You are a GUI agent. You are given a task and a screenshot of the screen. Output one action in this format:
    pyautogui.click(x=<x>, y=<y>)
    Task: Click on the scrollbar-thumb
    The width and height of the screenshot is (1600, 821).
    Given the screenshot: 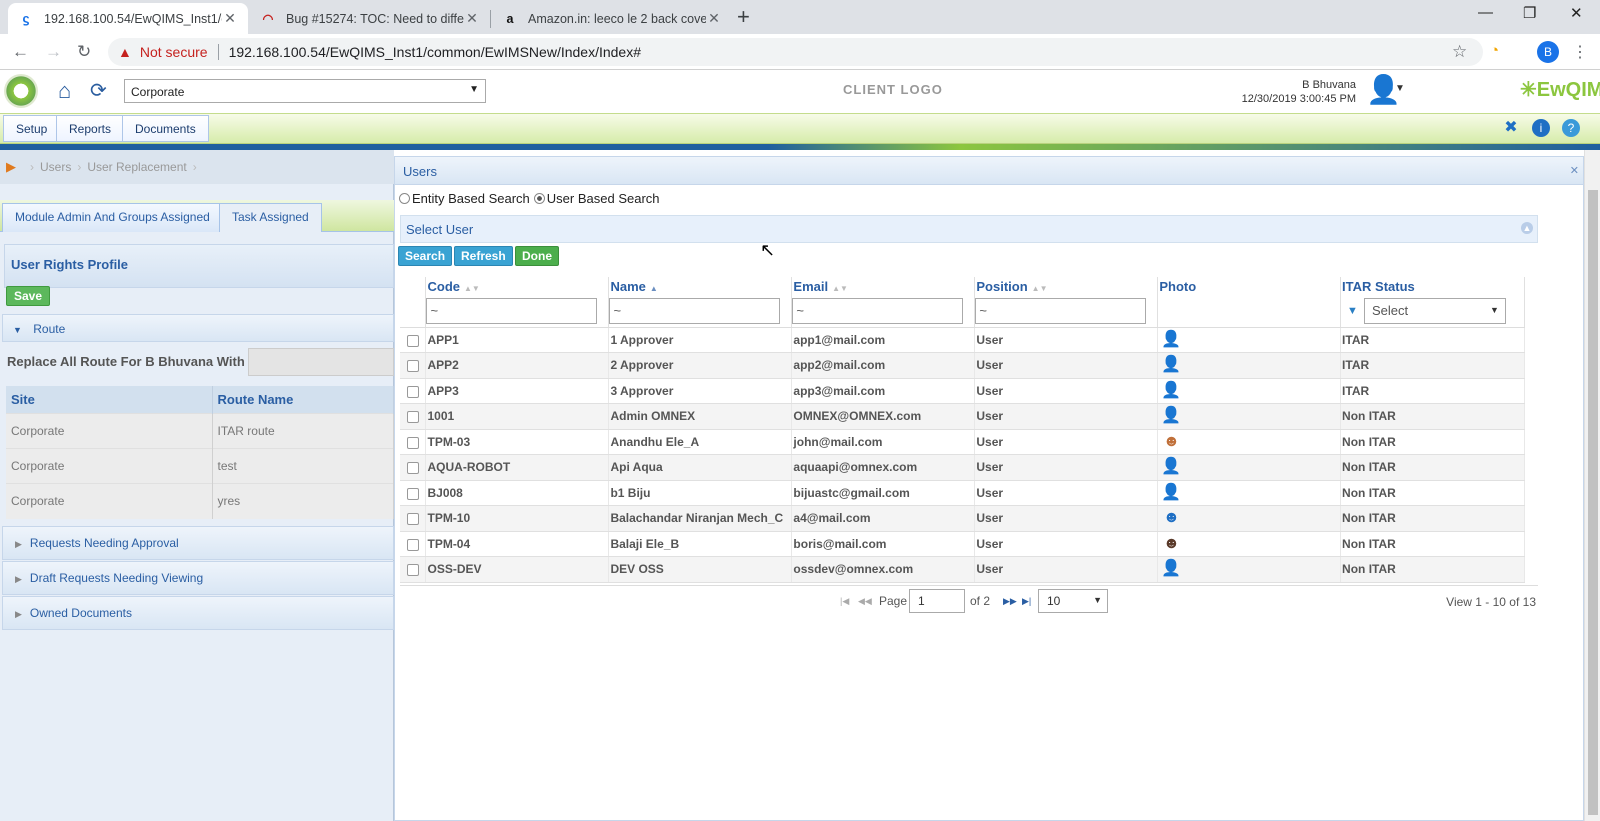 What is the action you would take?
    pyautogui.click(x=1593, y=502)
    